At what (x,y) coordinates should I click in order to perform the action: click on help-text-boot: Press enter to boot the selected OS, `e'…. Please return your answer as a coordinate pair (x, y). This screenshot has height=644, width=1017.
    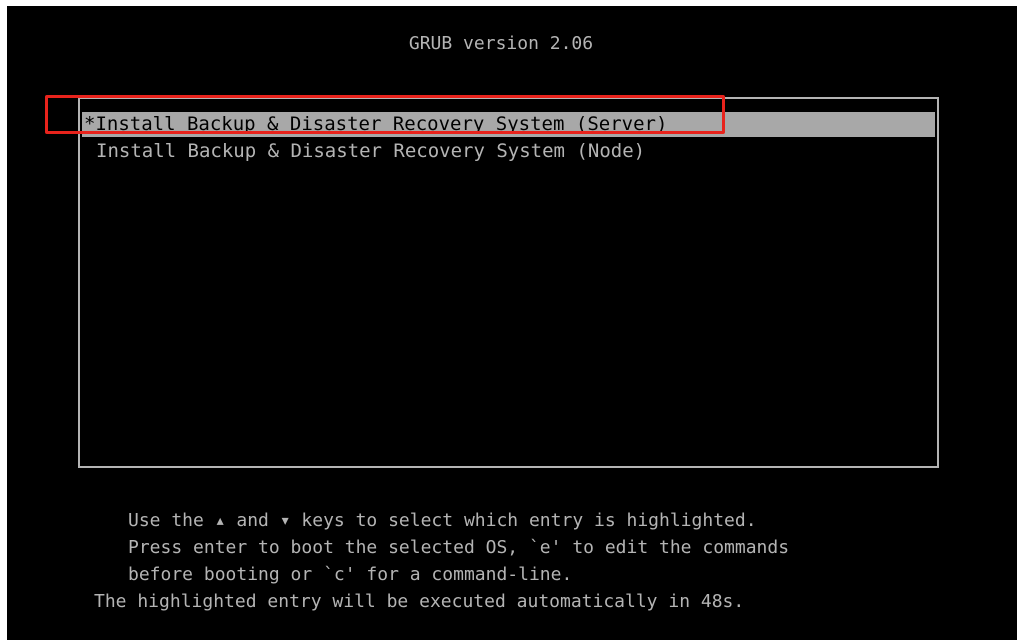
    Looking at the image, I should click on (459, 547).